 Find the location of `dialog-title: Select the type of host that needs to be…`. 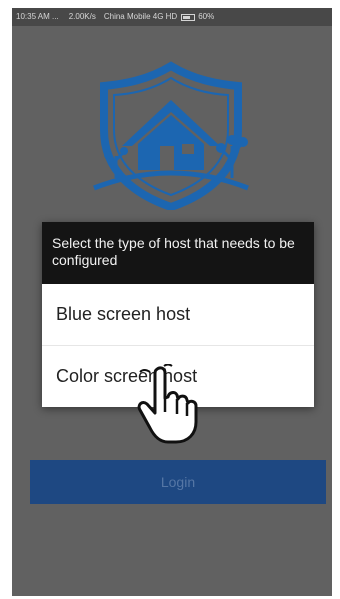

dialog-title: Select the type of host that needs to be… is located at coordinates (178, 253).